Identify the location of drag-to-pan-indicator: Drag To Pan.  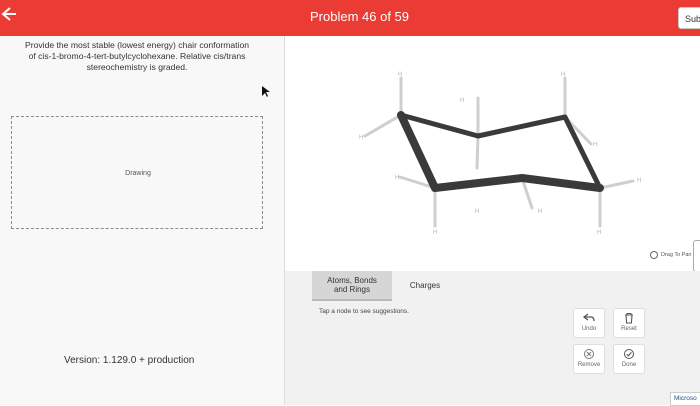
(670, 255).